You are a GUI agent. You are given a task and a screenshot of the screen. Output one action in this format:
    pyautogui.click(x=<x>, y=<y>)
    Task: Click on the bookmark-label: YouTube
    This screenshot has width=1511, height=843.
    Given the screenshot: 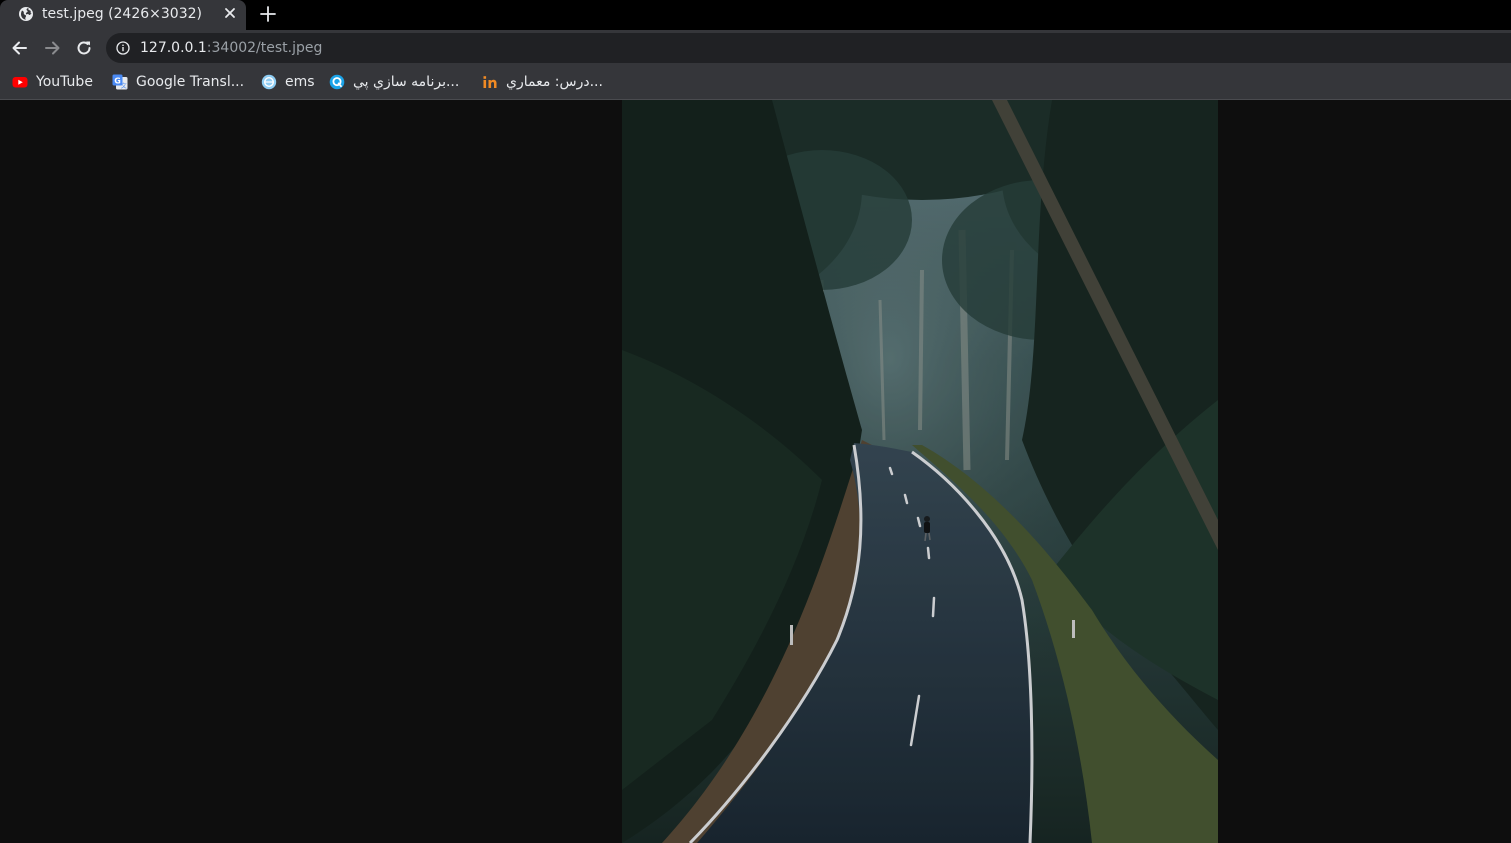 What is the action you would take?
    pyautogui.click(x=64, y=82)
    